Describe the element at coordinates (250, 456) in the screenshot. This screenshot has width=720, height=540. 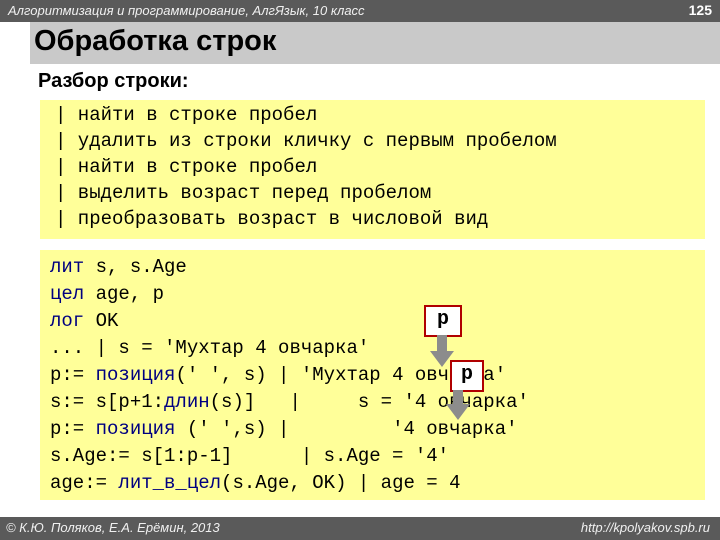
I see `code-line: s.Age:= s[1:p-1] | s.Age = '4'` at that location.